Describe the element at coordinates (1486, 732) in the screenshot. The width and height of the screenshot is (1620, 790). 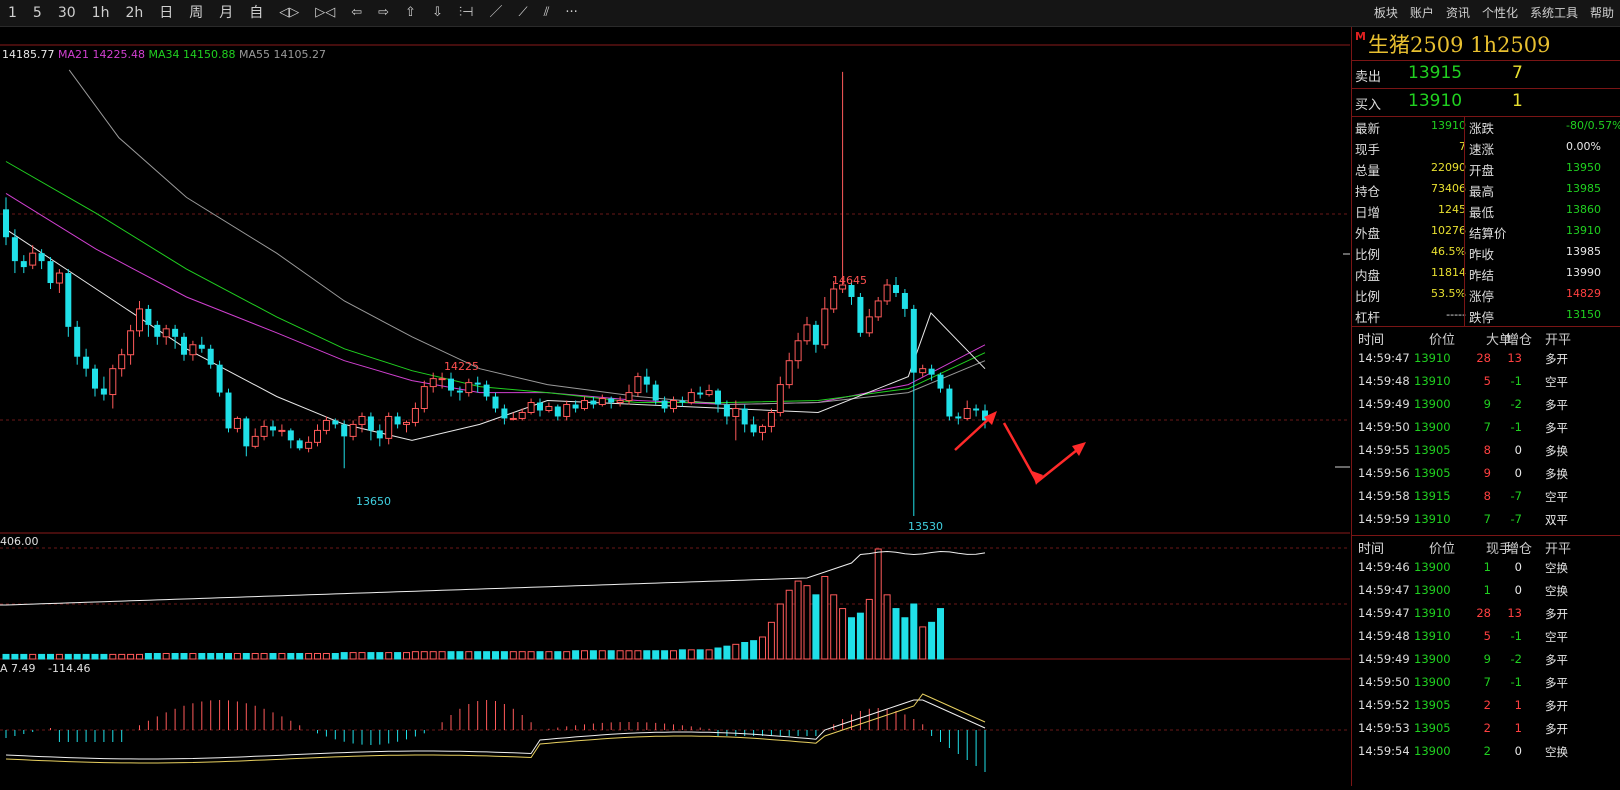
I see `tick-row: 14:59:53 13905 2 1 多开` at that location.